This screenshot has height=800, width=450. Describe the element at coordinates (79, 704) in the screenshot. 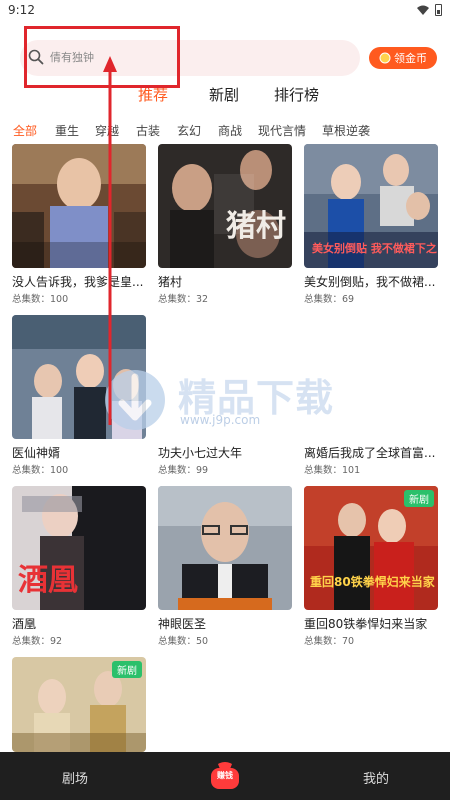

I see `drama-poster: 新剧` at that location.